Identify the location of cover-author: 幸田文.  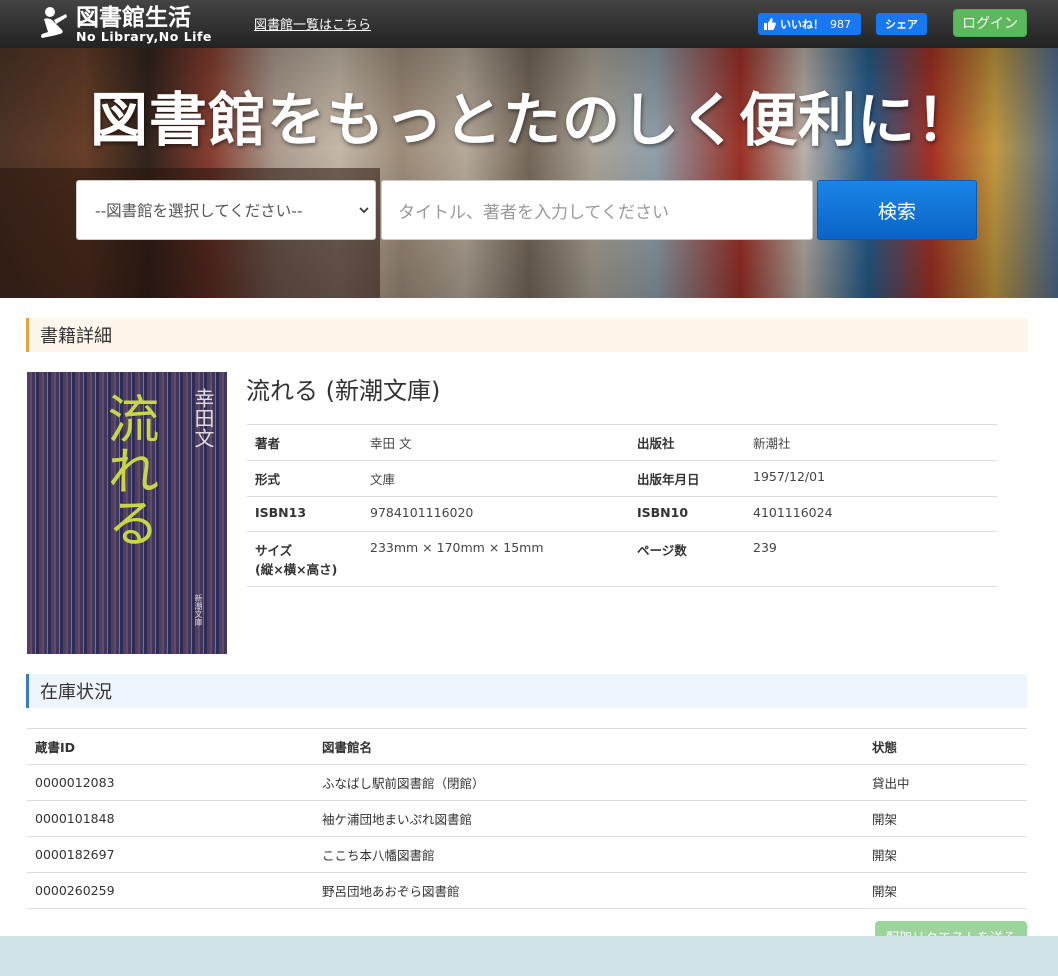
(203, 418).